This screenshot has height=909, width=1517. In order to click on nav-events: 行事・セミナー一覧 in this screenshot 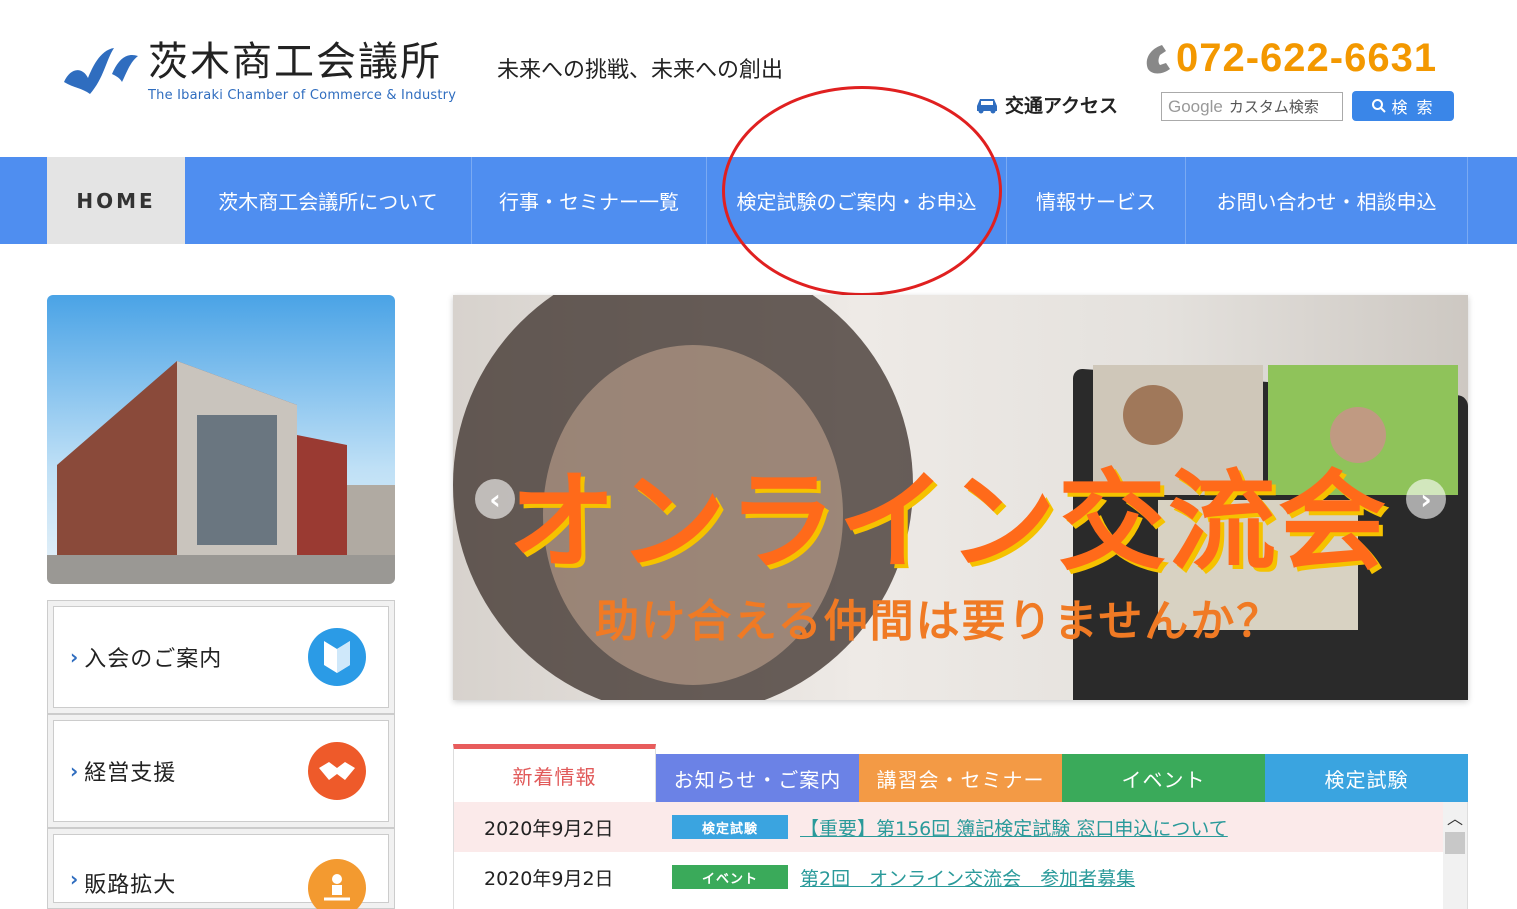, I will do `click(589, 200)`.